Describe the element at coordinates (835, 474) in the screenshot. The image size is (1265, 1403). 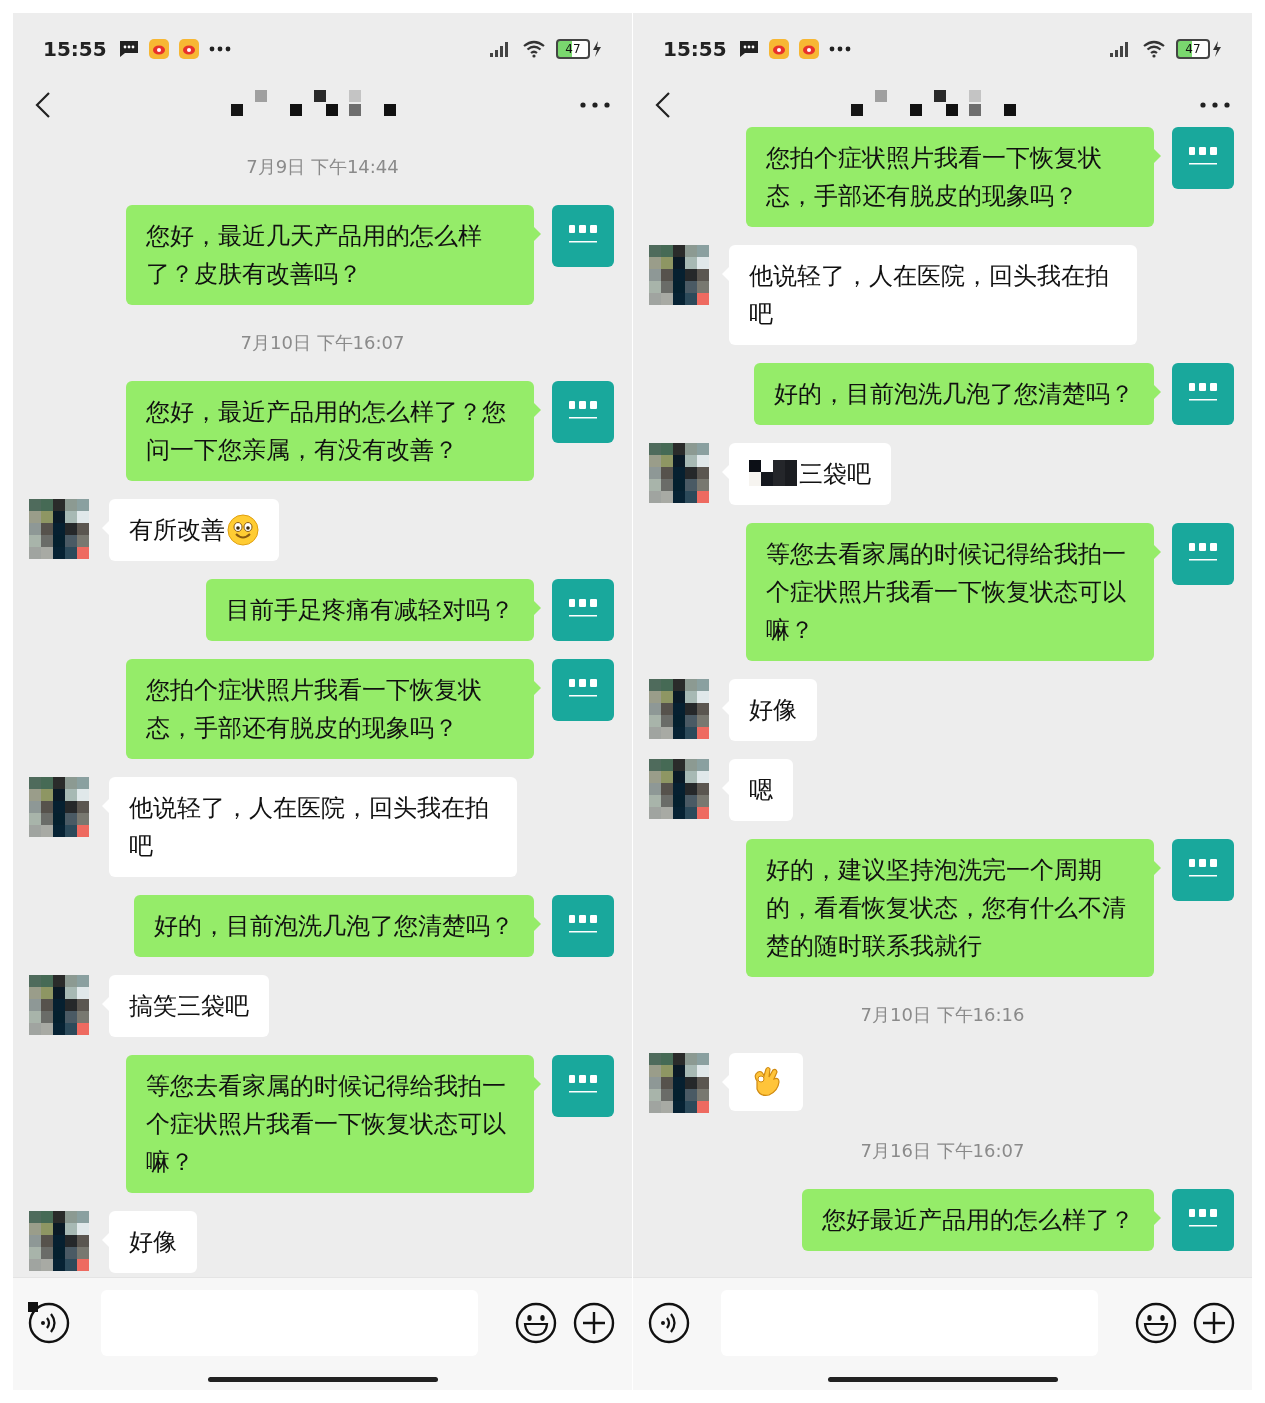
I see `message-text: 三袋吧` at that location.